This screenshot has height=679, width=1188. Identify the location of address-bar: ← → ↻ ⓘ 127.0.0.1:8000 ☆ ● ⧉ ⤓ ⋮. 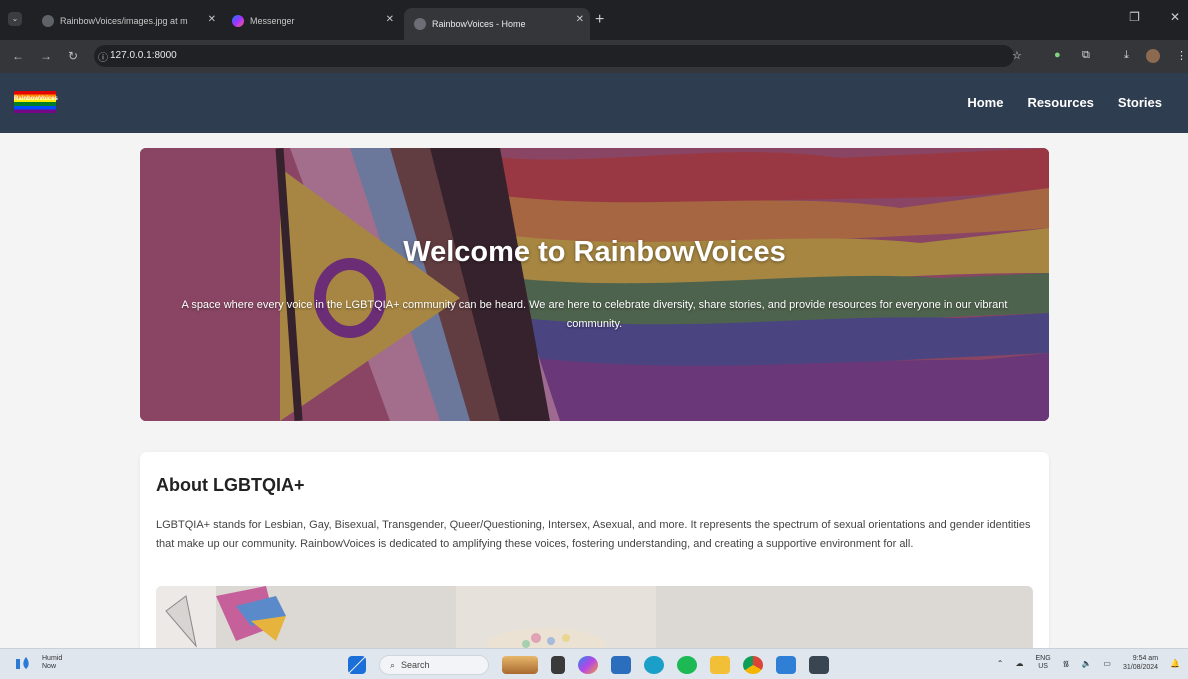
(594, 56).